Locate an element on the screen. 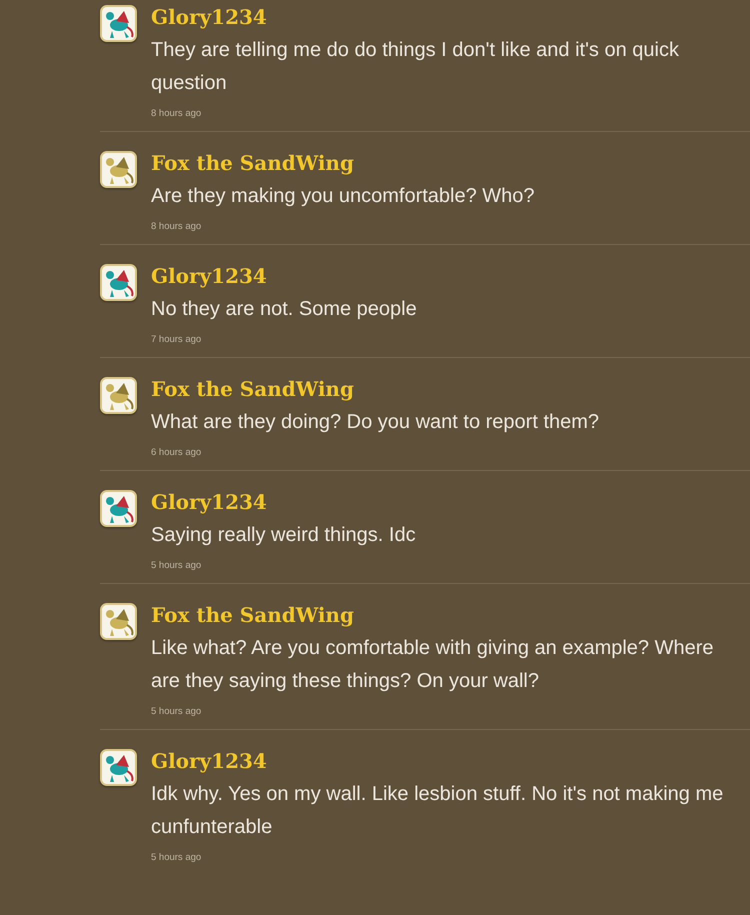  comment-text: What are they doing? Do you want to report them? is located at coordinates (375, 422).